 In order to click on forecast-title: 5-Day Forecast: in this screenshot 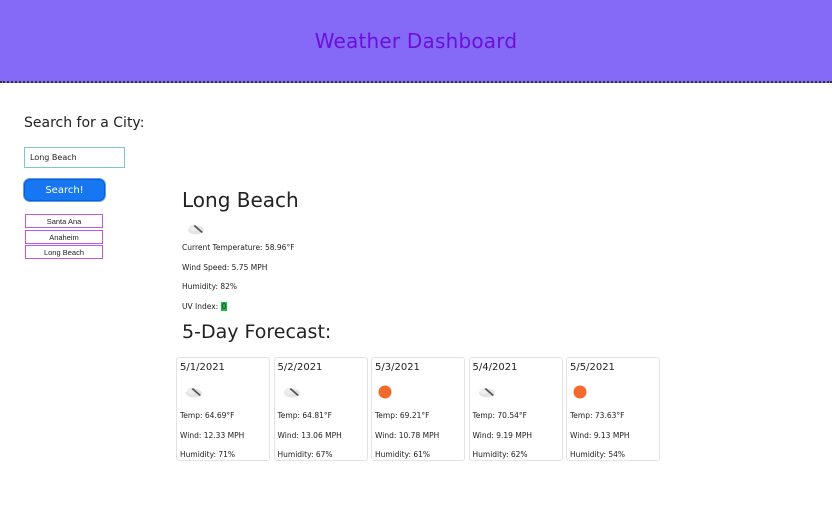, I will do `click(257, 332)`.